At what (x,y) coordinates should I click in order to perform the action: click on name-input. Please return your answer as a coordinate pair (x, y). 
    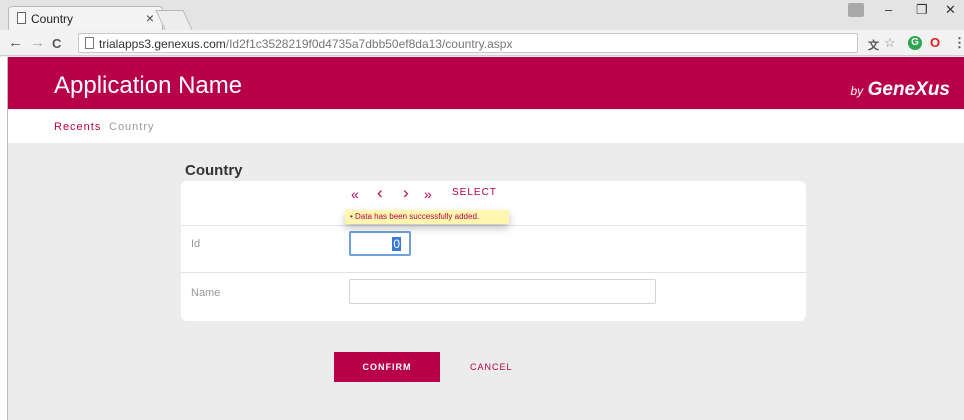
    Looking at the image, I should click on (502, 291).